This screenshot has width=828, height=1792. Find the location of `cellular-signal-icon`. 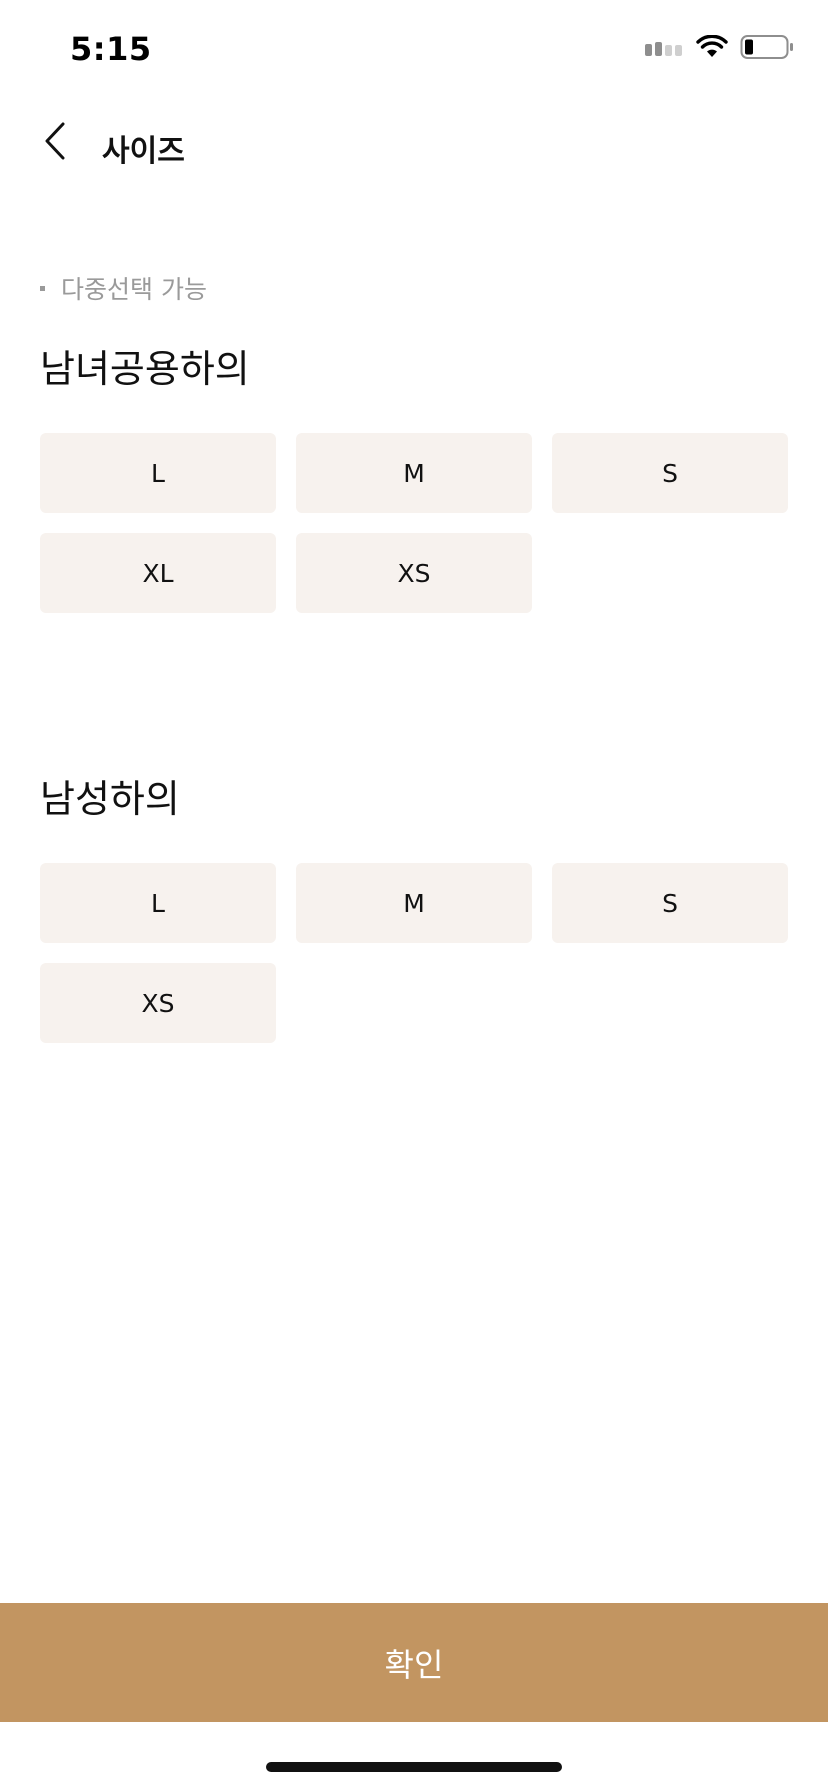

cellular-signal-icon is located at coordinates (664, 49).